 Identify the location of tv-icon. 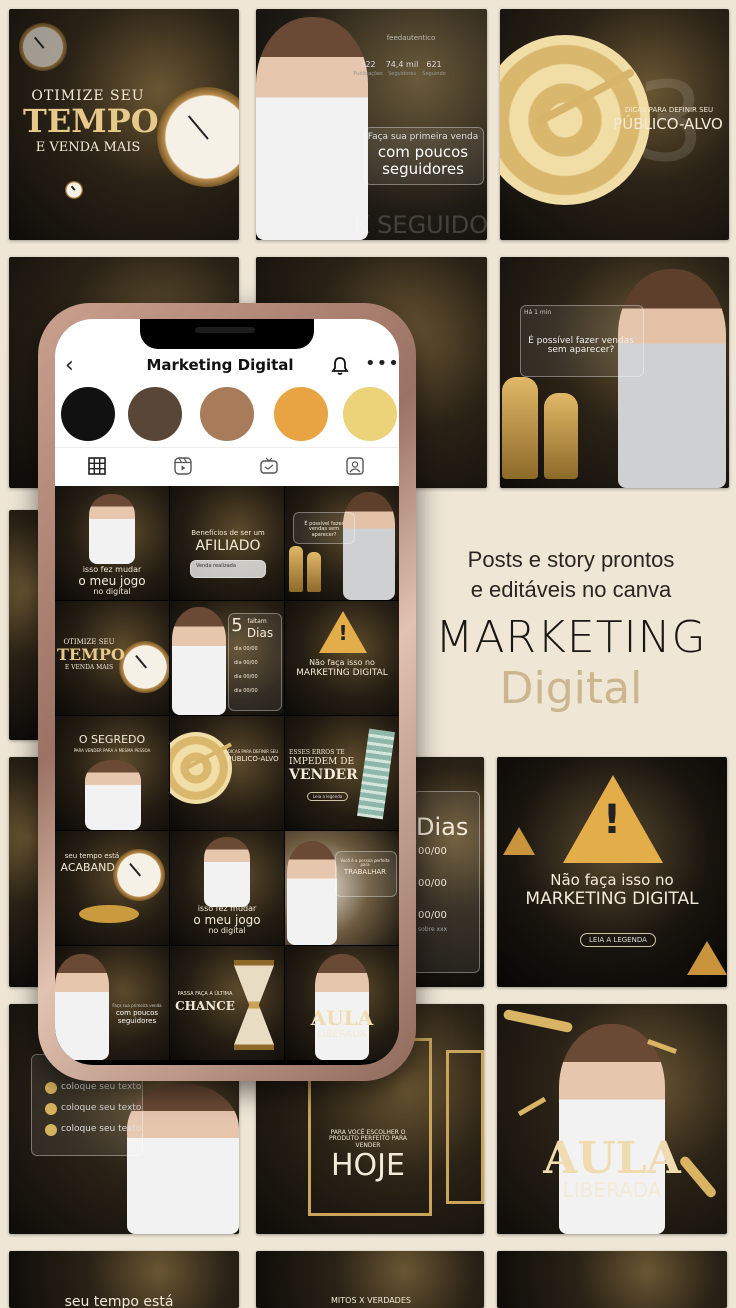
(269, 466).